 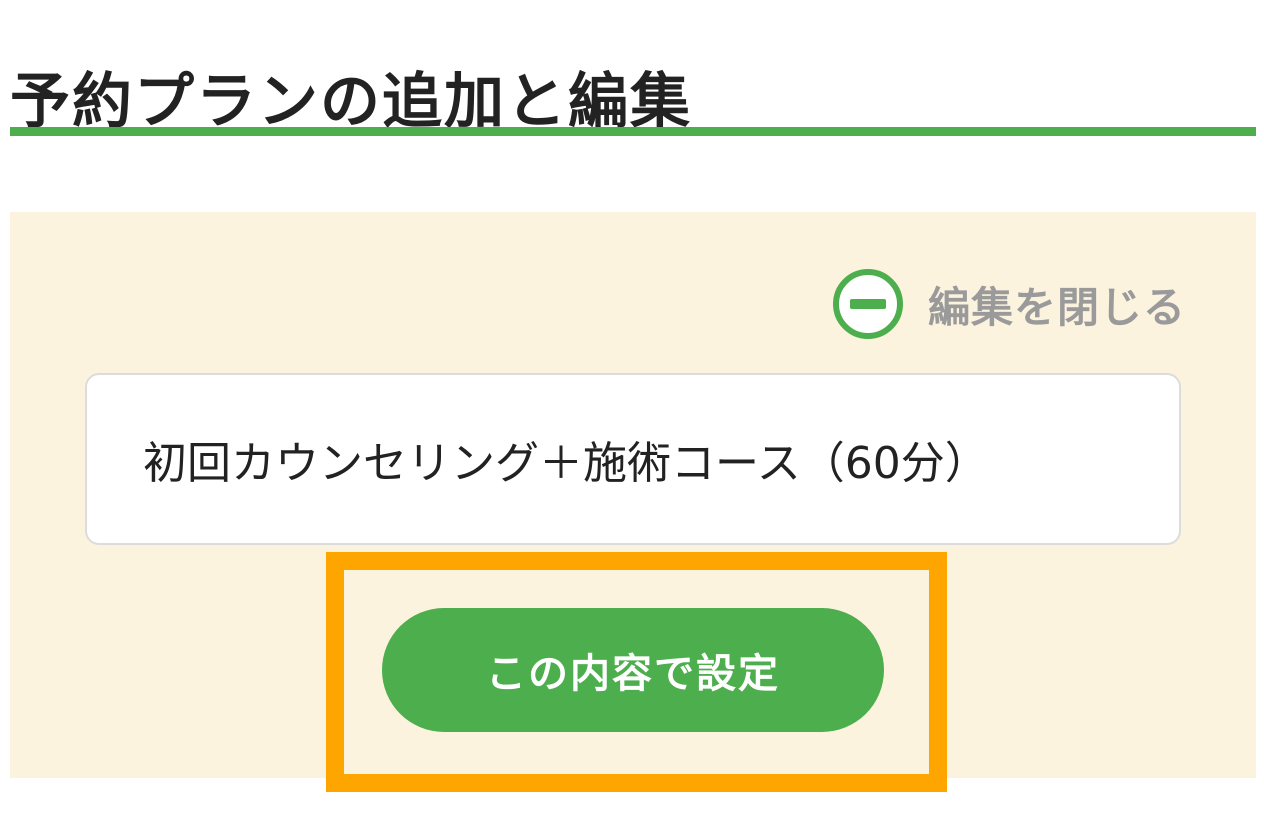 What do you see at coordinates (633, 670) in the screenshot?
I see `apply-settings-button: この内容で設定` at bounding box center [633, 670].